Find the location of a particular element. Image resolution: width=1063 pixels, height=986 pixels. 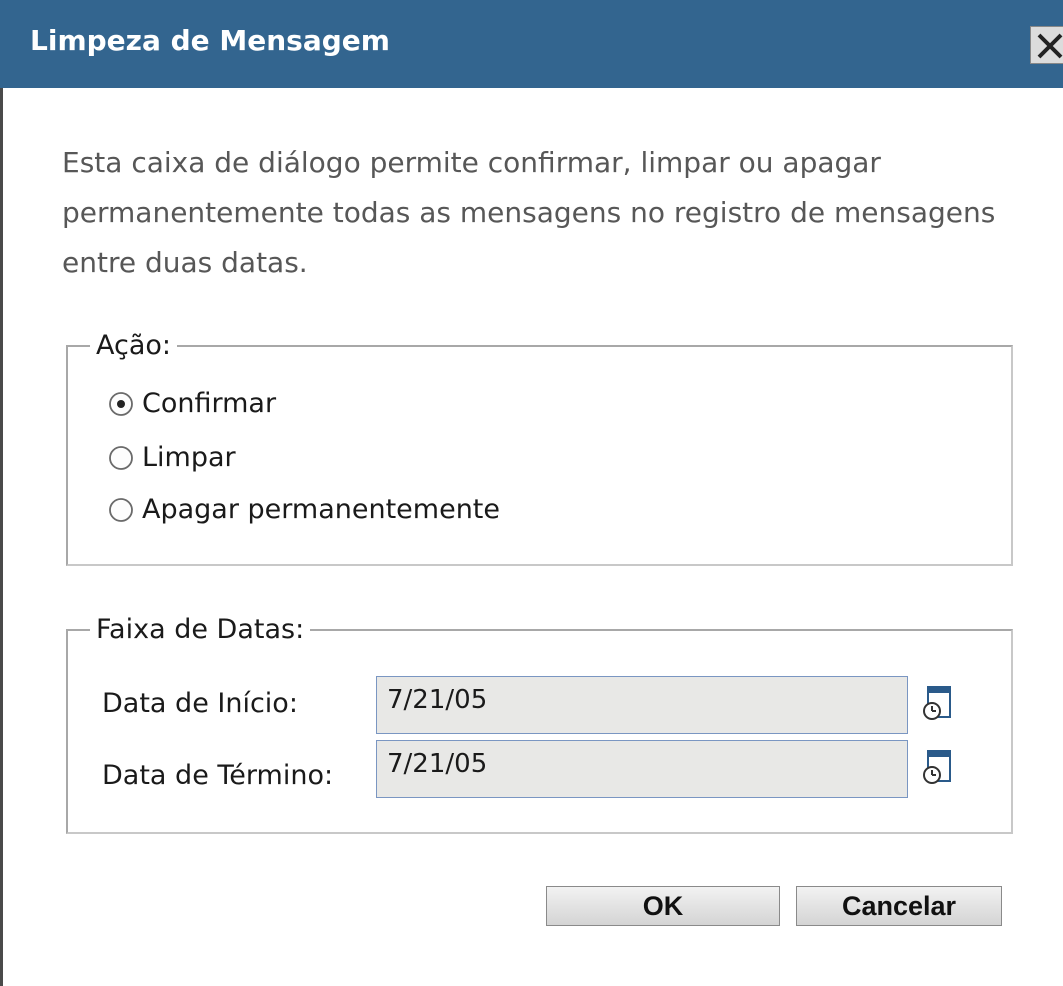

close-icon is located at coordinates (1050, 46).